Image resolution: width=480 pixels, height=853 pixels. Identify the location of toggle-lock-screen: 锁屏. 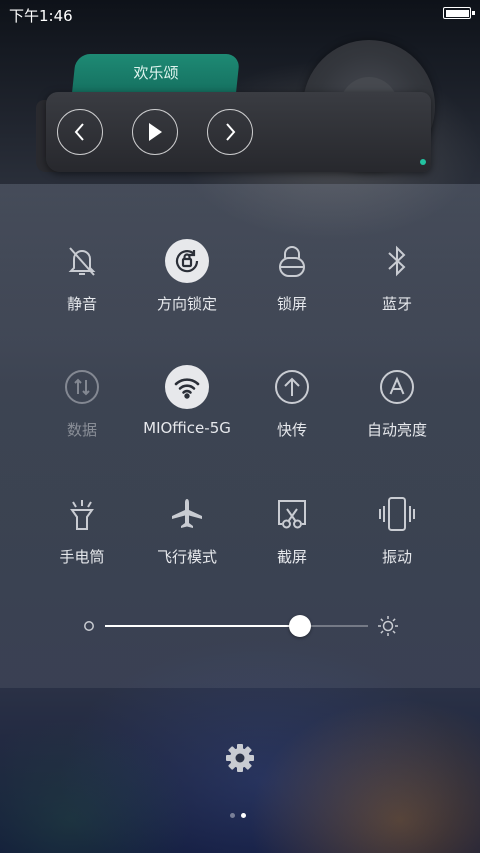
(292, 279).